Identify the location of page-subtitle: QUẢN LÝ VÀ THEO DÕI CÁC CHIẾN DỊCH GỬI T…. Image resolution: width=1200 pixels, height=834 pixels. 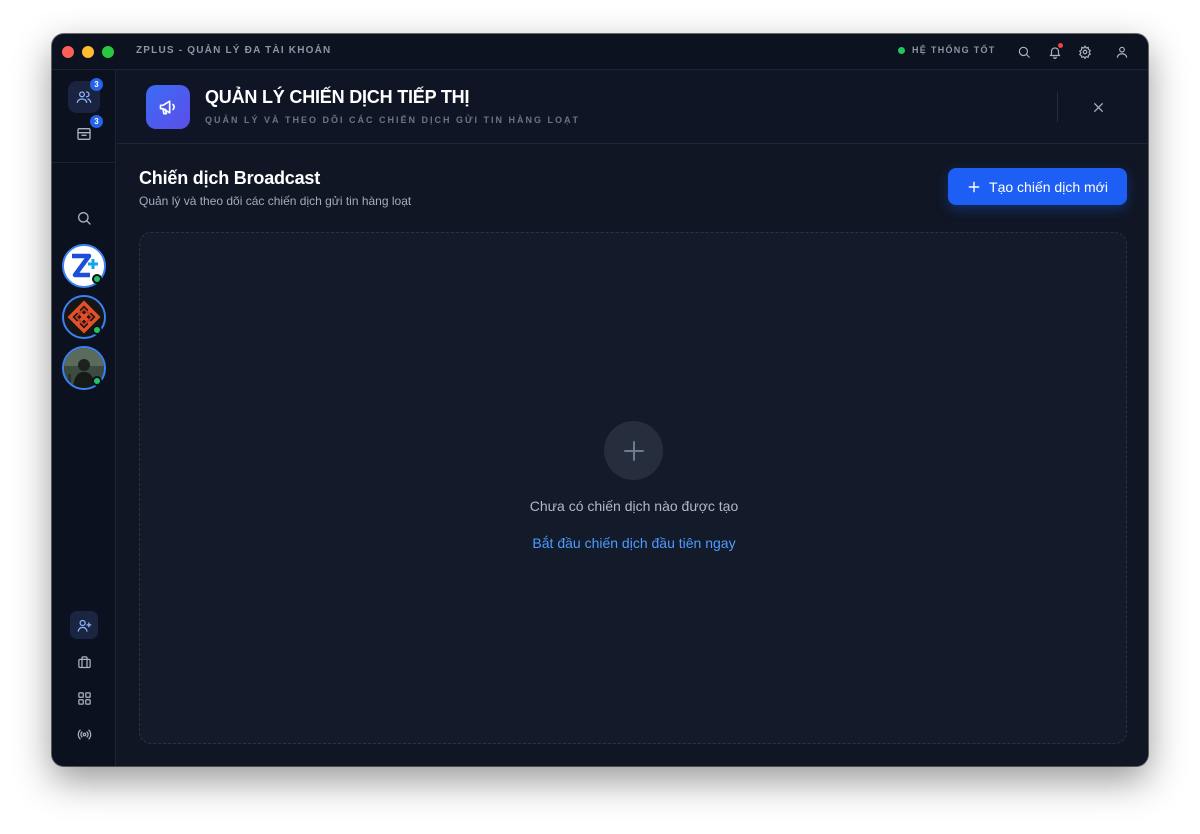
(392, 120).